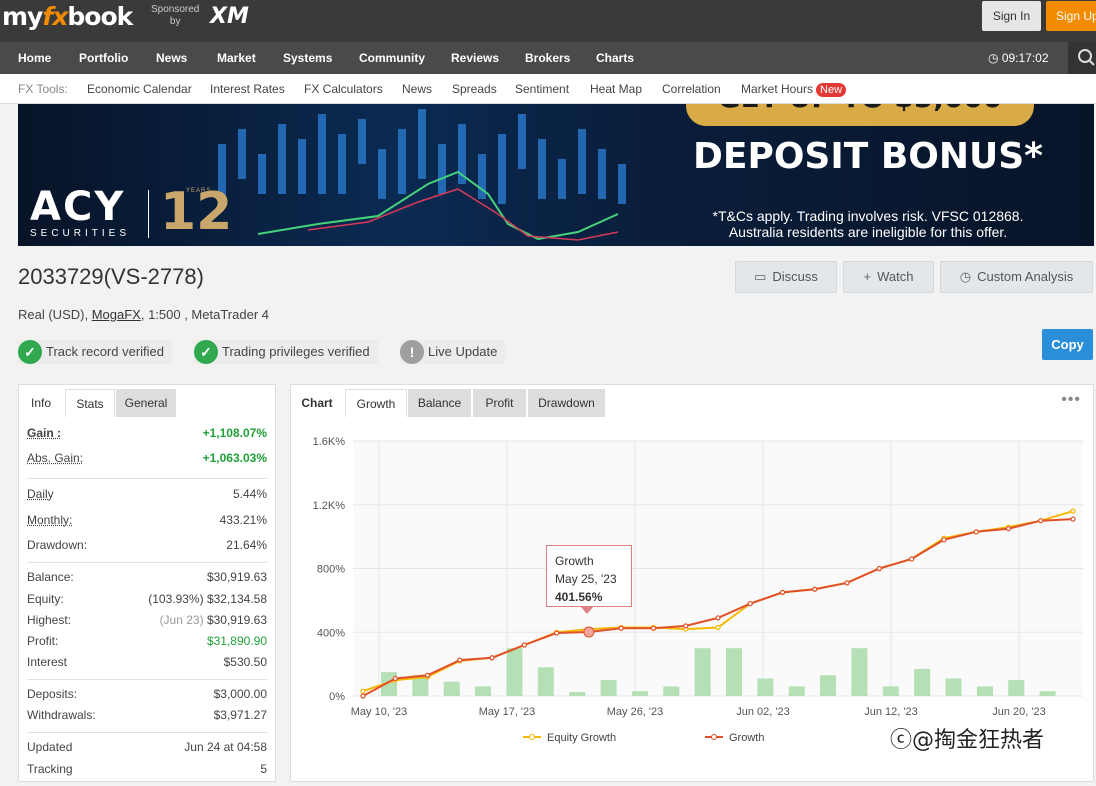  Describe the element at coordinates (143, 314) in the screenshot. I see `account-meta: Real (USD), MogaFX, 1:500 , MetaTrader 4` at that location.